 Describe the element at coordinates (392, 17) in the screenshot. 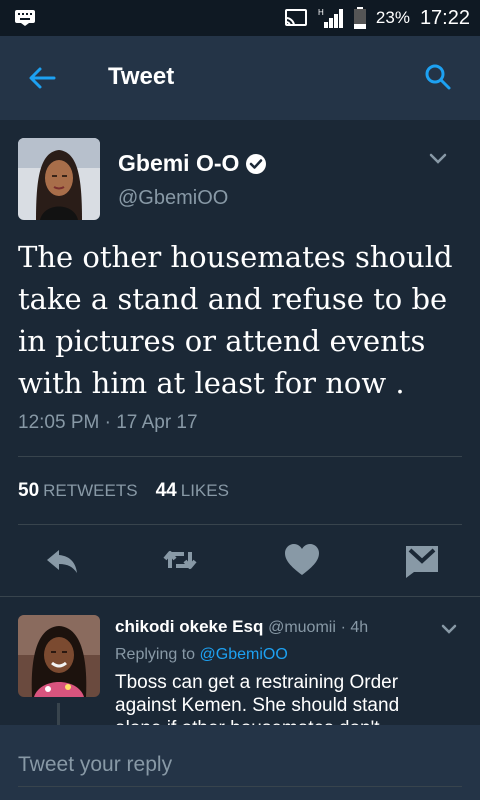

I see `battery-percentage: 23%` at that location.